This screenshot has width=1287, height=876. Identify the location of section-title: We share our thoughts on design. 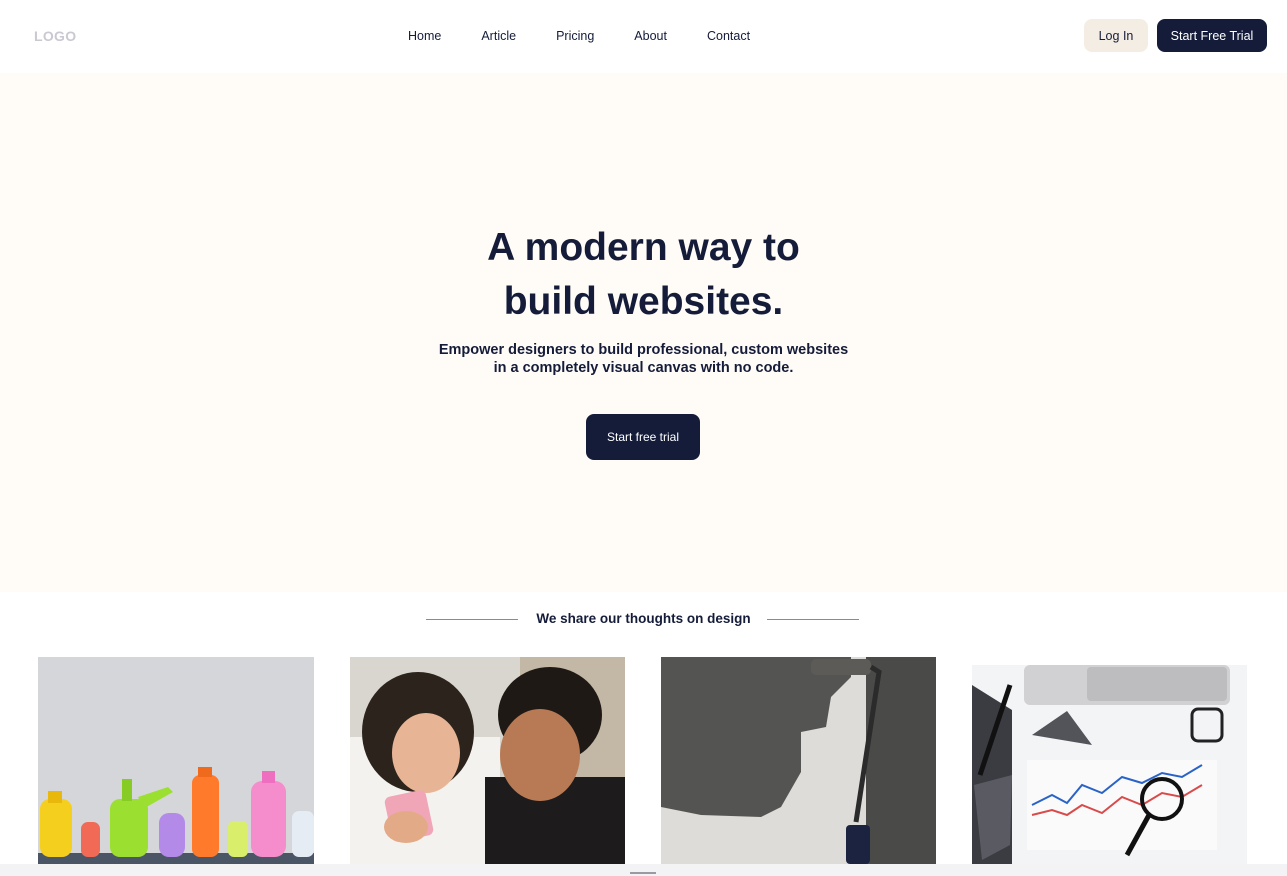
(643, 618).